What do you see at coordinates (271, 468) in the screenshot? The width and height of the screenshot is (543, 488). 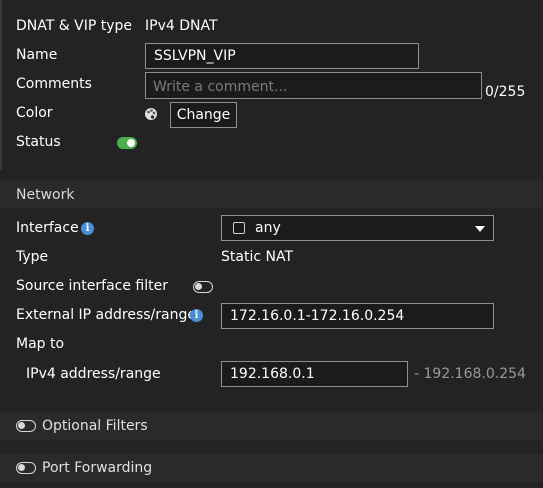 I see `port-forwarding-section: Port Forwarding` at bounding box center [271, 468].